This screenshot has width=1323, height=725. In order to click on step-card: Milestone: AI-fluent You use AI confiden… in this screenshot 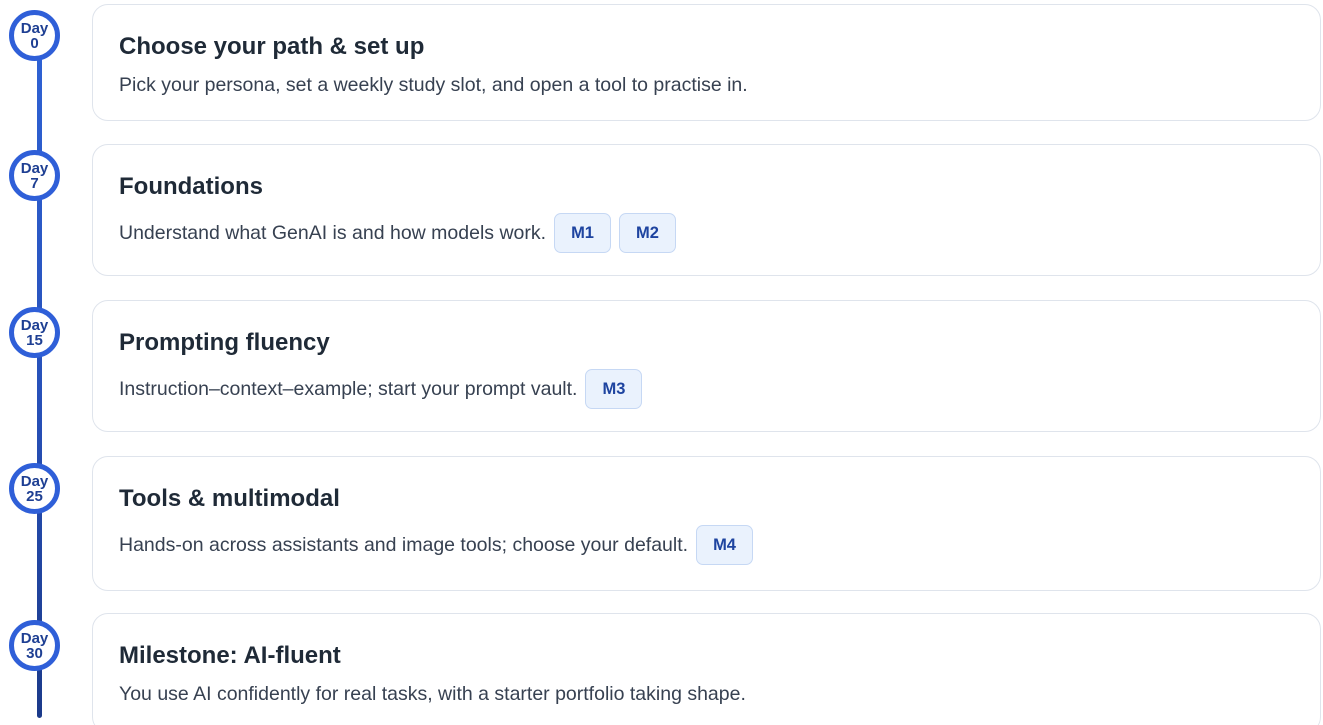, I will do `click(706, 669)`.